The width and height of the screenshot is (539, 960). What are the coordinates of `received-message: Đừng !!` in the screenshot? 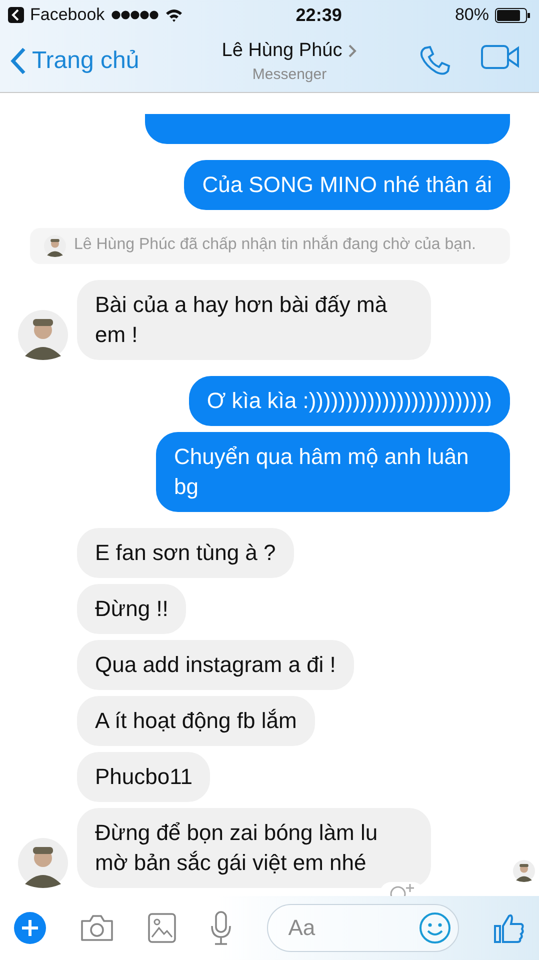 It's located at (131, 609).